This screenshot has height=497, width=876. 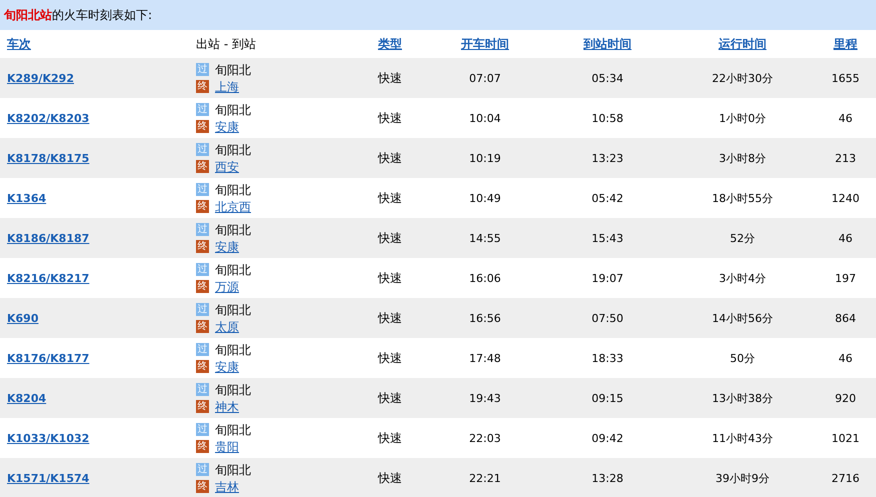 I want to click on arrival-time: 13:23, so click(x=608, y=158).